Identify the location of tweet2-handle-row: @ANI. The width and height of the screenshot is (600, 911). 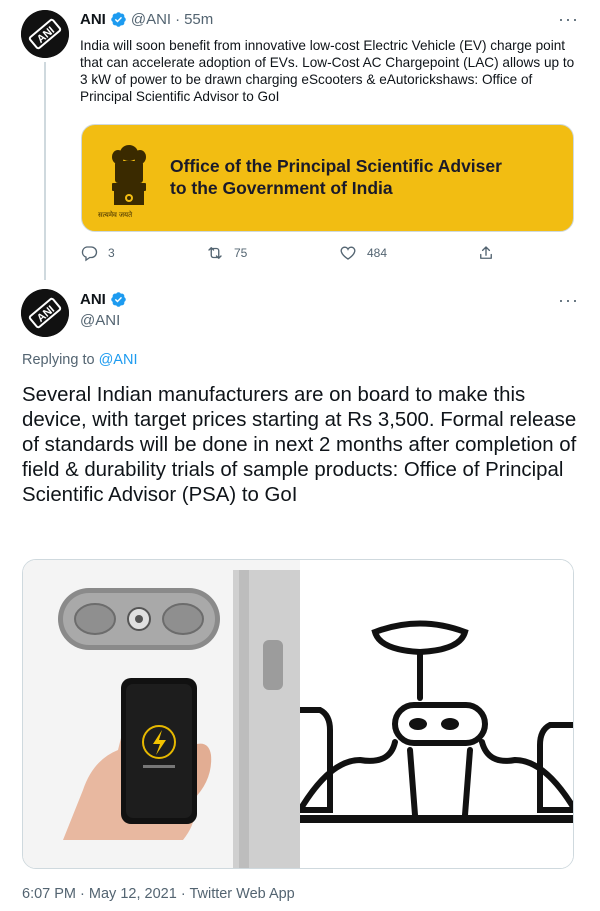
(100, 320).